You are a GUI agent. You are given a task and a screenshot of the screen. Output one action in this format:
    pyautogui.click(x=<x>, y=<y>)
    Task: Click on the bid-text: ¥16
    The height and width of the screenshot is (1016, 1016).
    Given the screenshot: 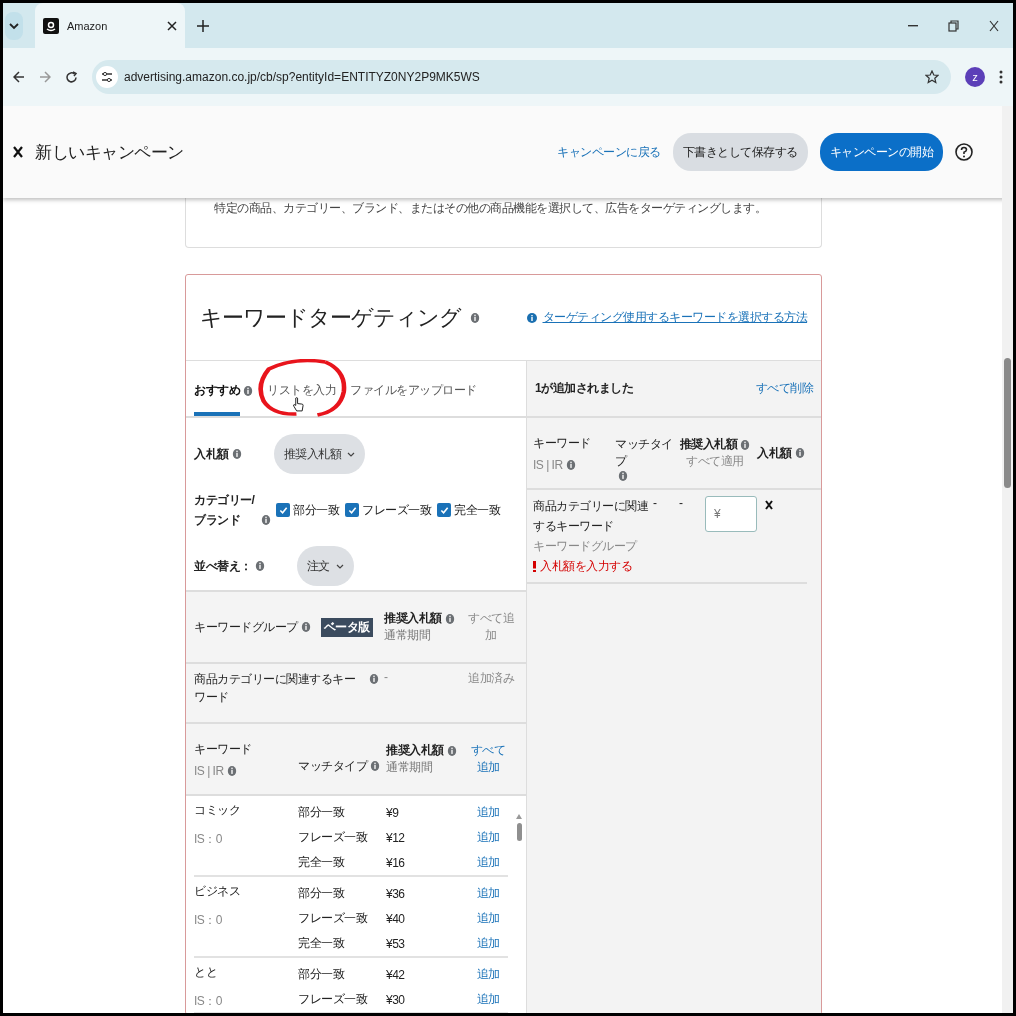 What is the action you would take?
    pyautogui.click(x=396, y=862)
    